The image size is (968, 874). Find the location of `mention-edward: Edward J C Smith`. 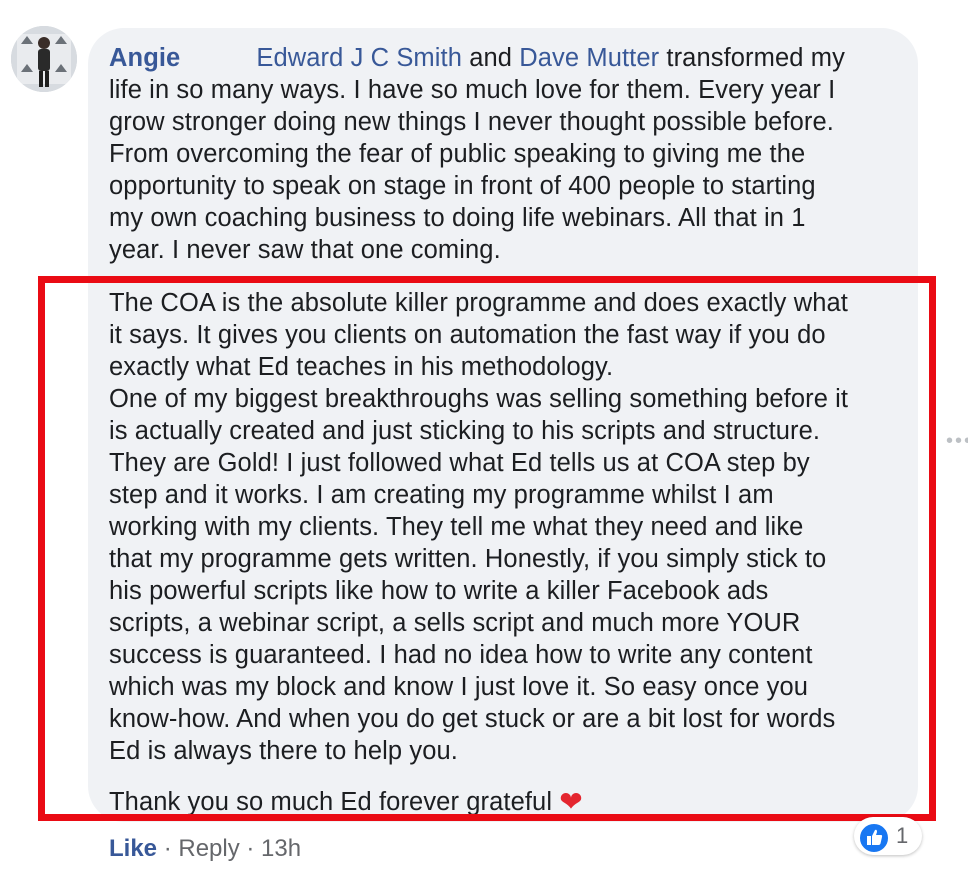

mention-edward: Edward J C Smith is located at coordinates (359, 58).